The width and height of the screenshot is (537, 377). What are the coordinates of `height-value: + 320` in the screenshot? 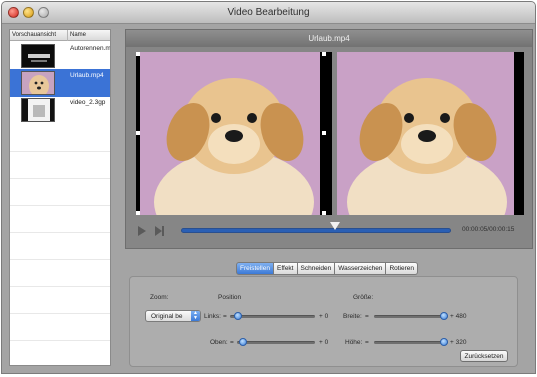 It's located at (458, 342).